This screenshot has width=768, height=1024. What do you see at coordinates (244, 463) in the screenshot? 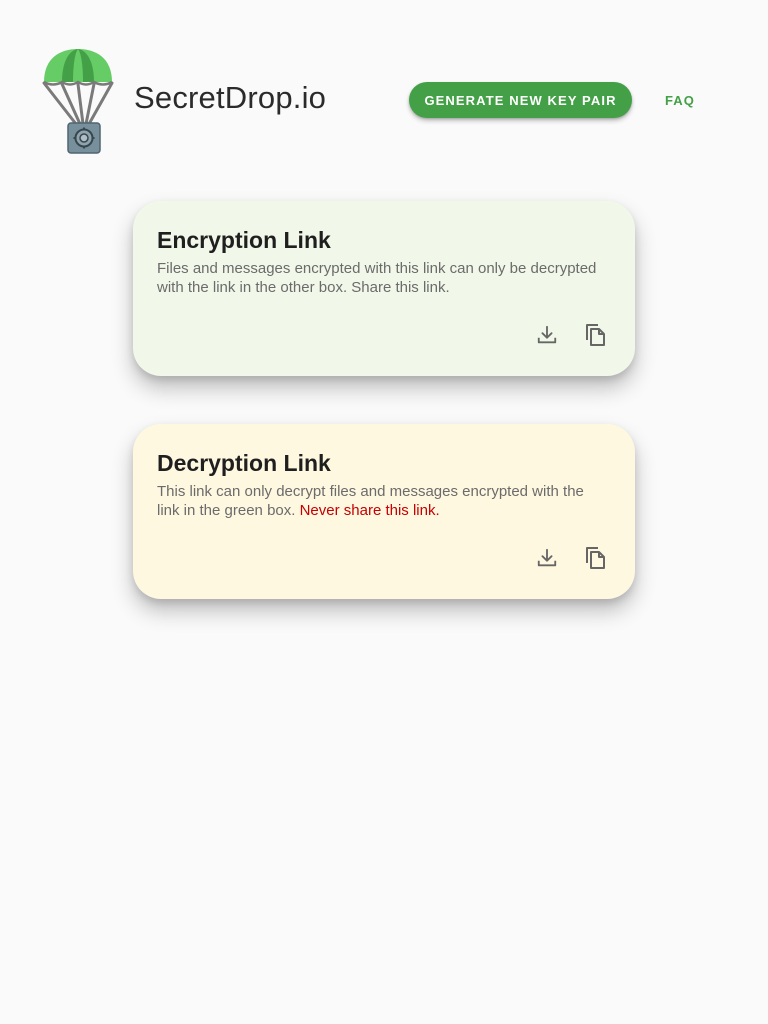
I see `decryption-card-title: Decryption Link` at bounding box center [244, 463].